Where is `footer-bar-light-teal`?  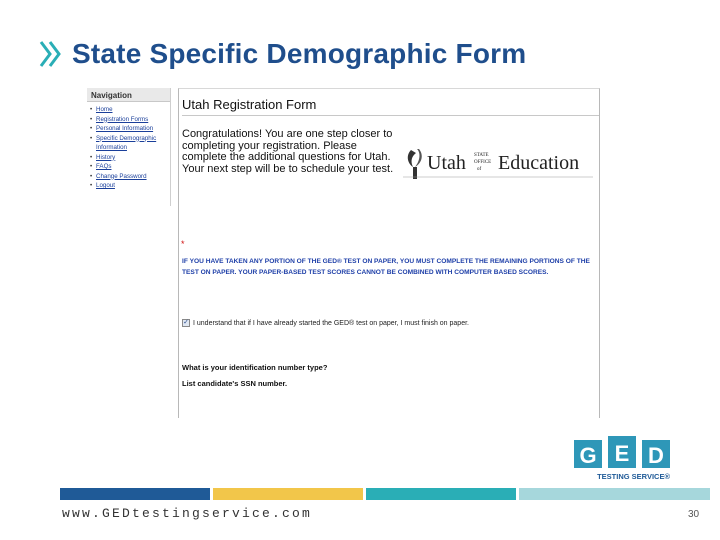
footer-bar-light-teal is located at coordinates (614, 494).